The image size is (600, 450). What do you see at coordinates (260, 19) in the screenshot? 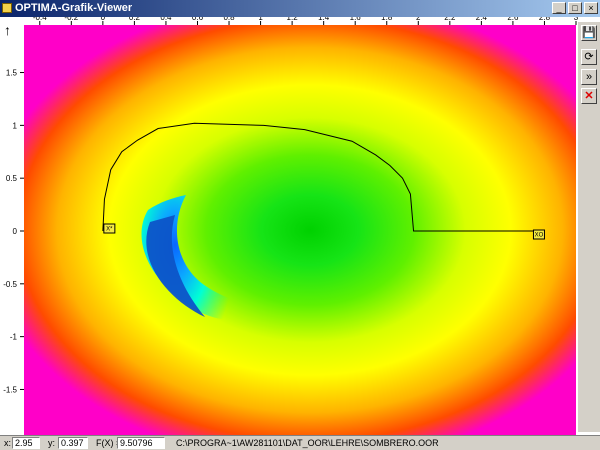
I see `x-tick-label-7: 1` at bounding box center [260, 19].